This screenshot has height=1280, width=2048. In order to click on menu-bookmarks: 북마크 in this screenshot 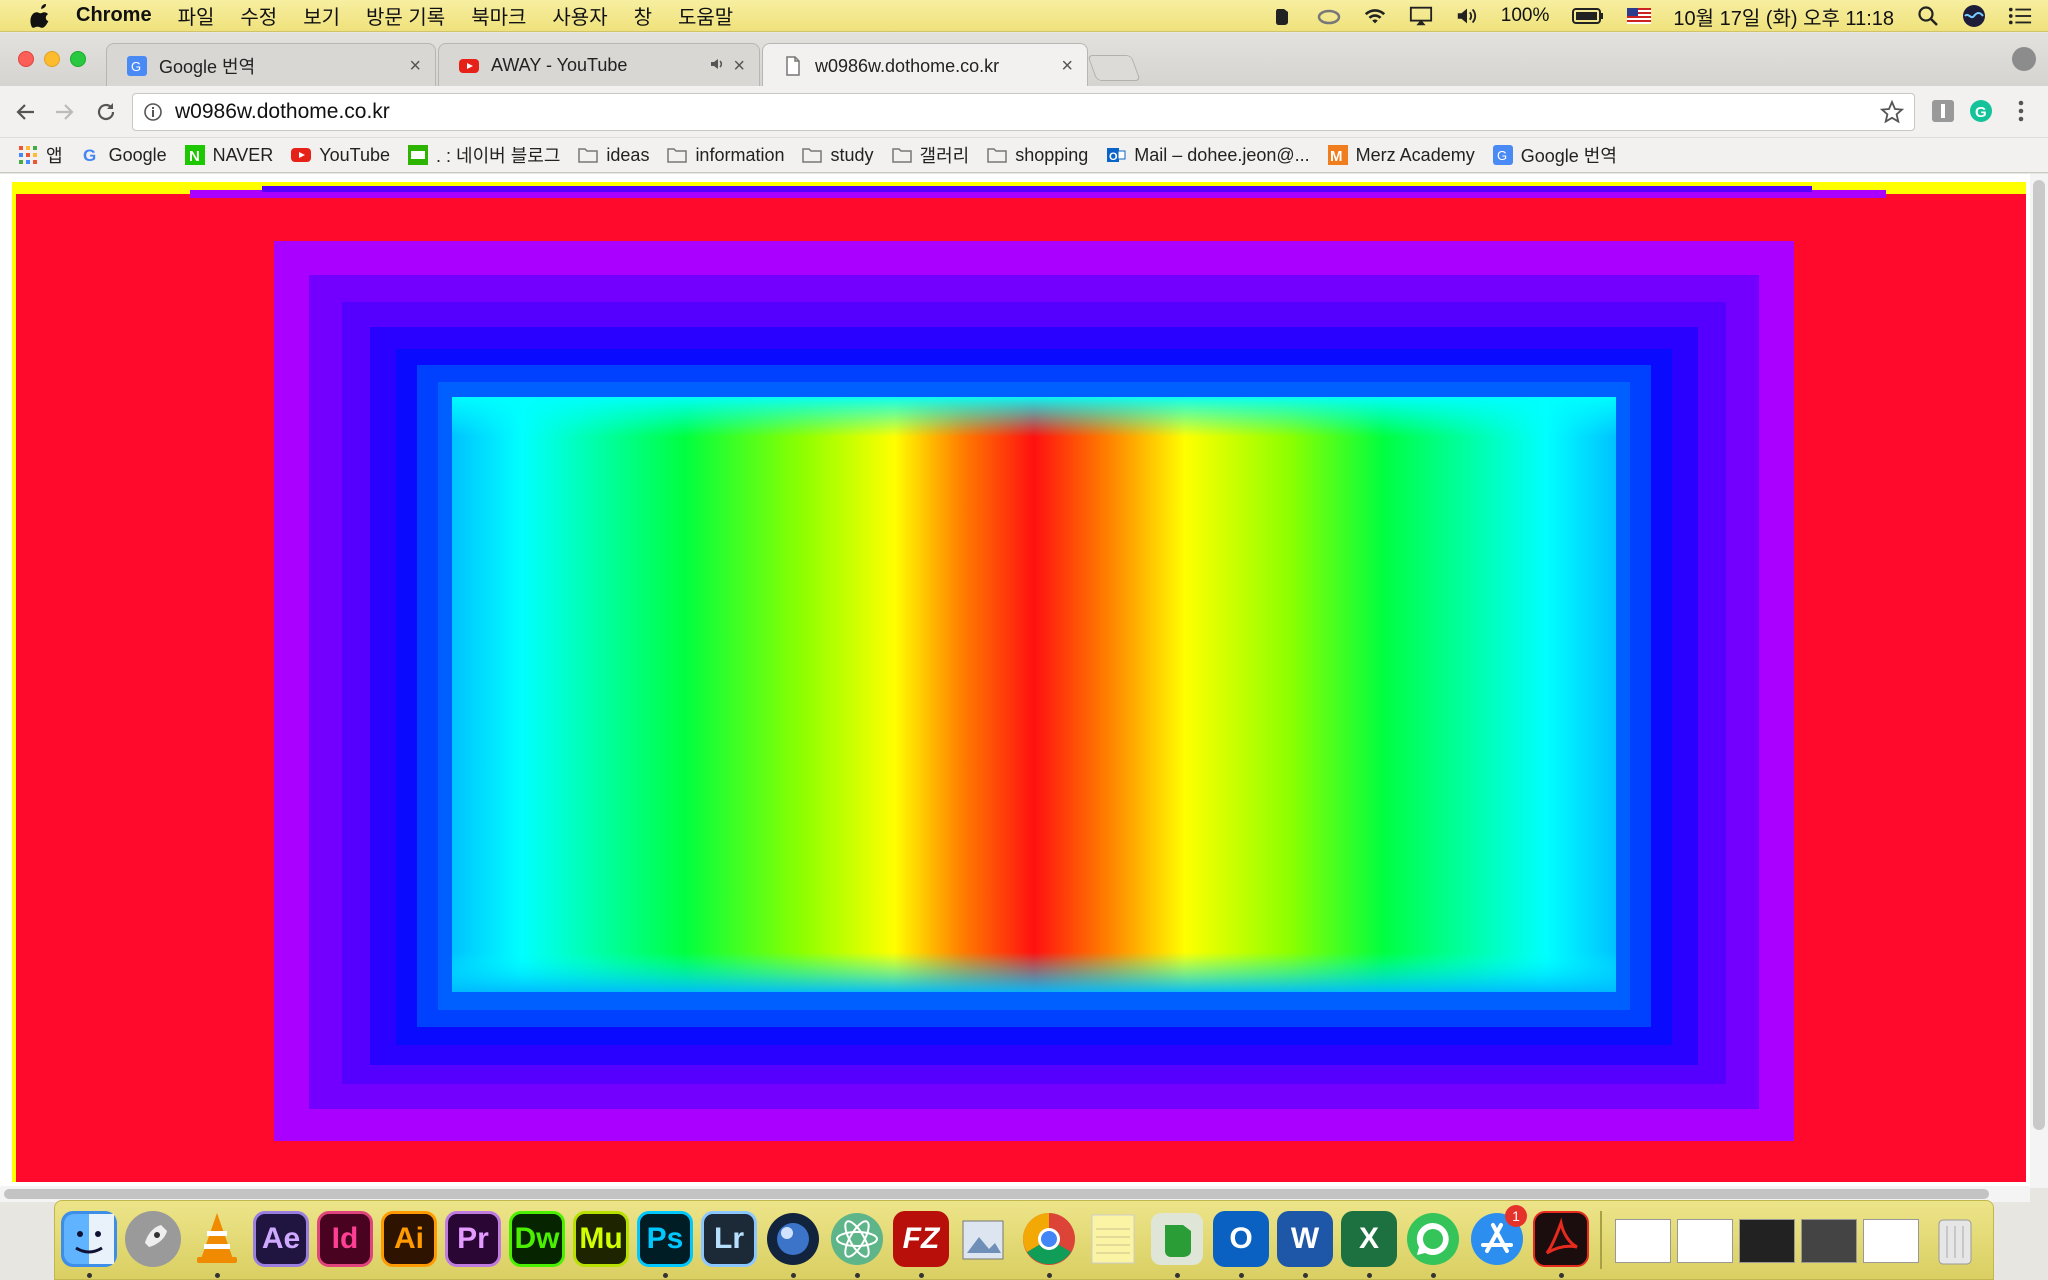, I will do `click(498, 15)`.